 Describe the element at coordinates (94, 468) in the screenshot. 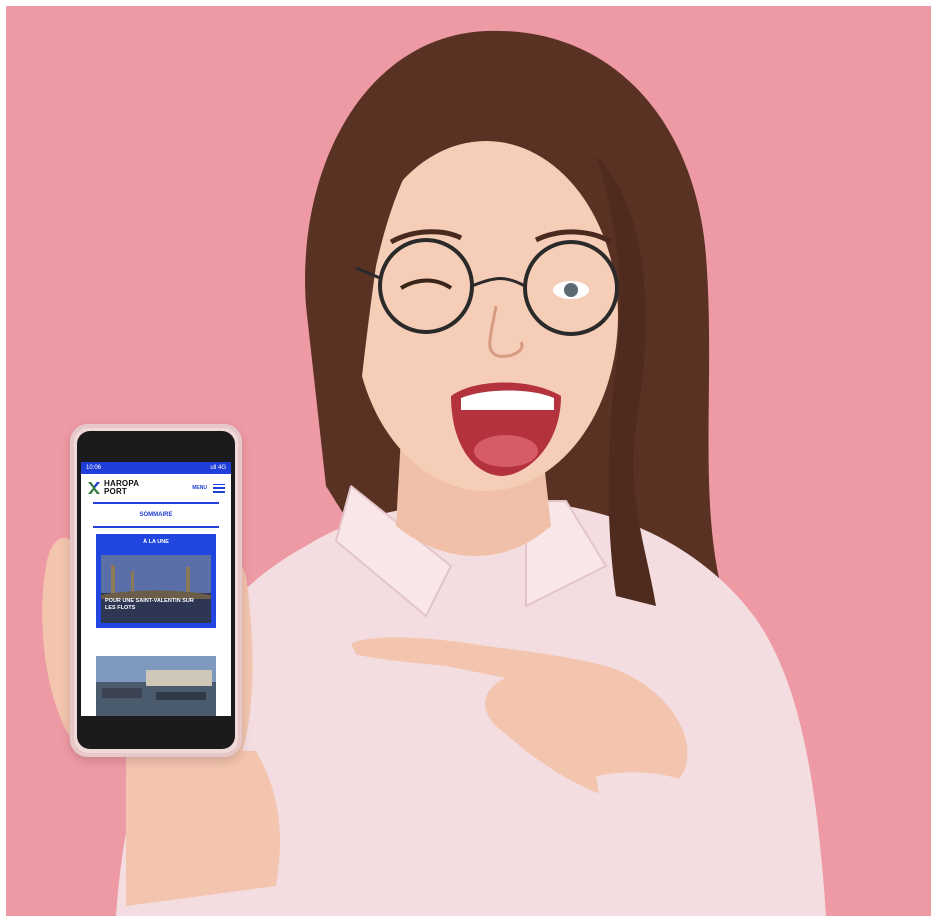

I see `status-time: 10:06` at that location.